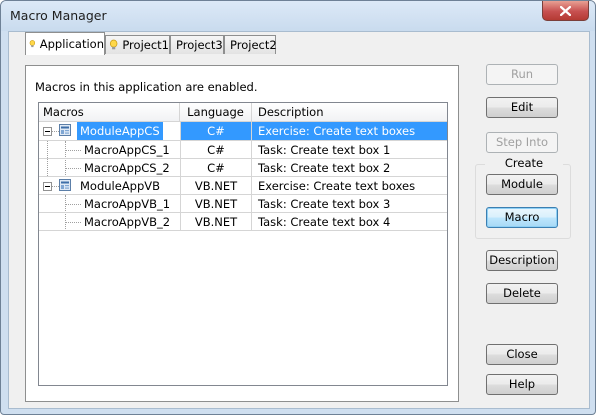  I want to click on column-header-macros: Macros, so click(109, 112).